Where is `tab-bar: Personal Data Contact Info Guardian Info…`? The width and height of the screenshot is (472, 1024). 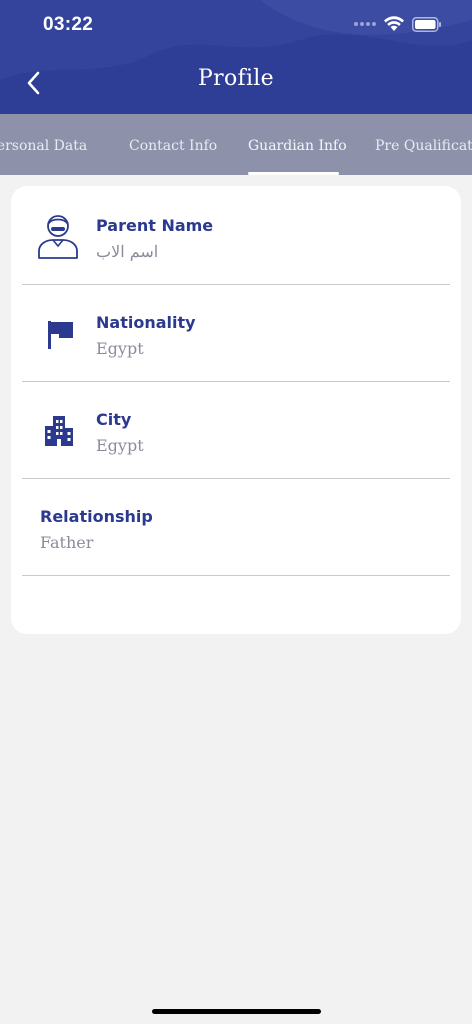
tab-bar: Personal Data Contact Info Guardian Info… is located at coordinates (236, 144).